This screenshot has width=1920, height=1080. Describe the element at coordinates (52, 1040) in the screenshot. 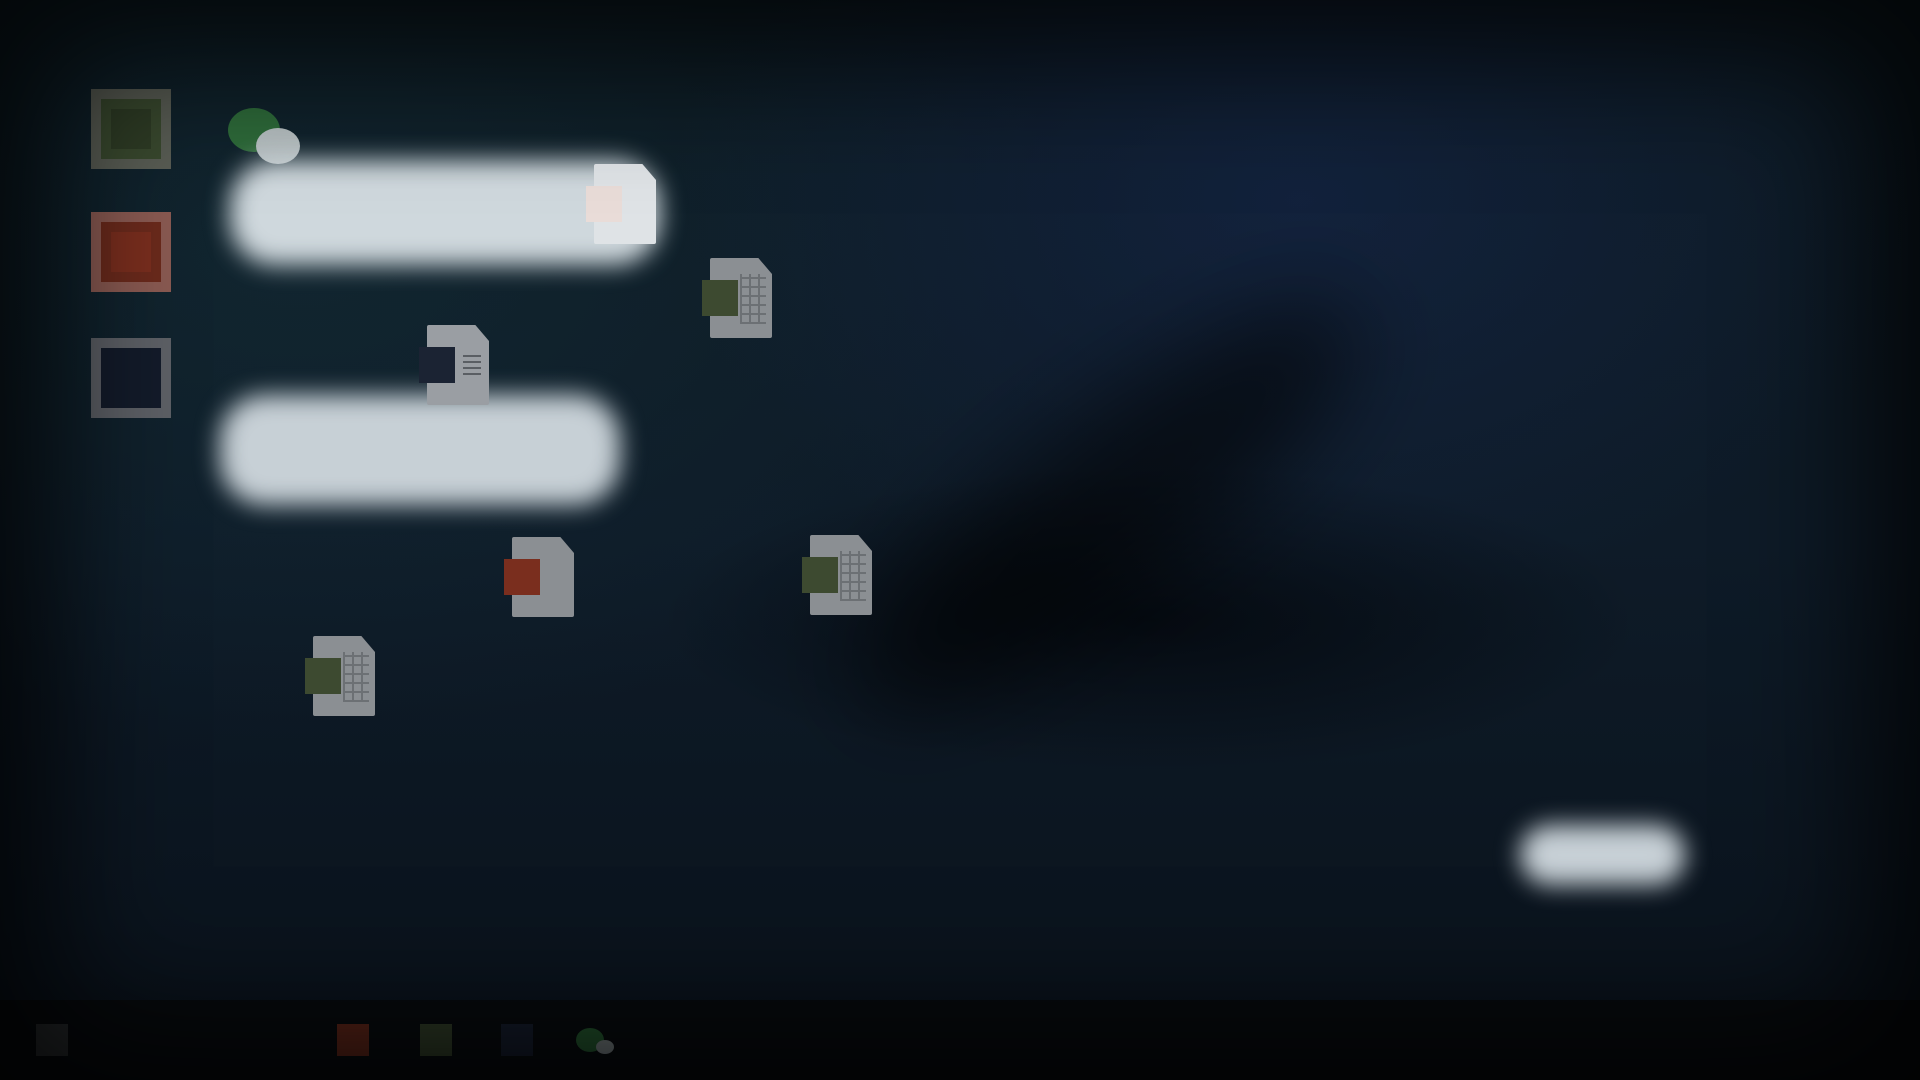

I see `menu-icon` at that location.